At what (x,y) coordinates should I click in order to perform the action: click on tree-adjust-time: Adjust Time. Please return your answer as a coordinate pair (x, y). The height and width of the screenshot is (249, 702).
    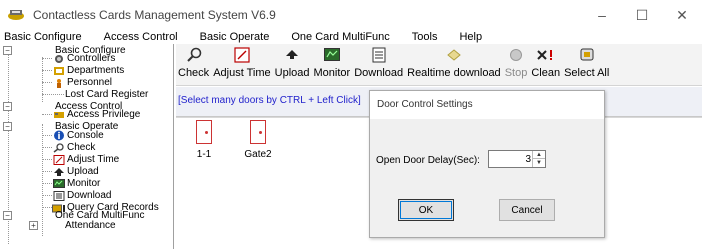
    Looking at the image, I should click on (85, 159).